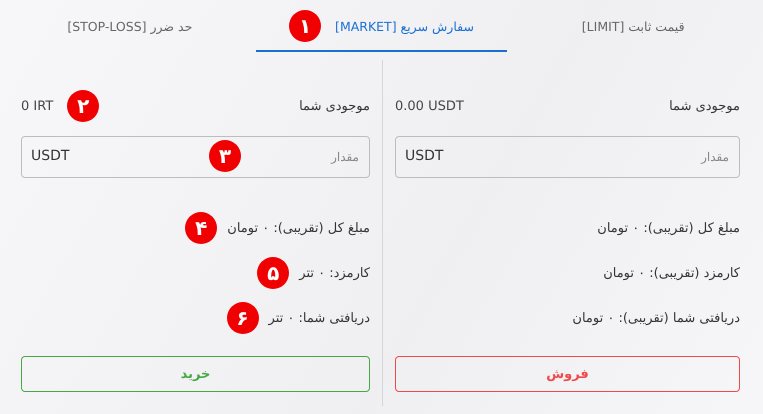  I want to click on summary-text: کارمزد (تقریبی): ۰ تومان, so click(671, 273).